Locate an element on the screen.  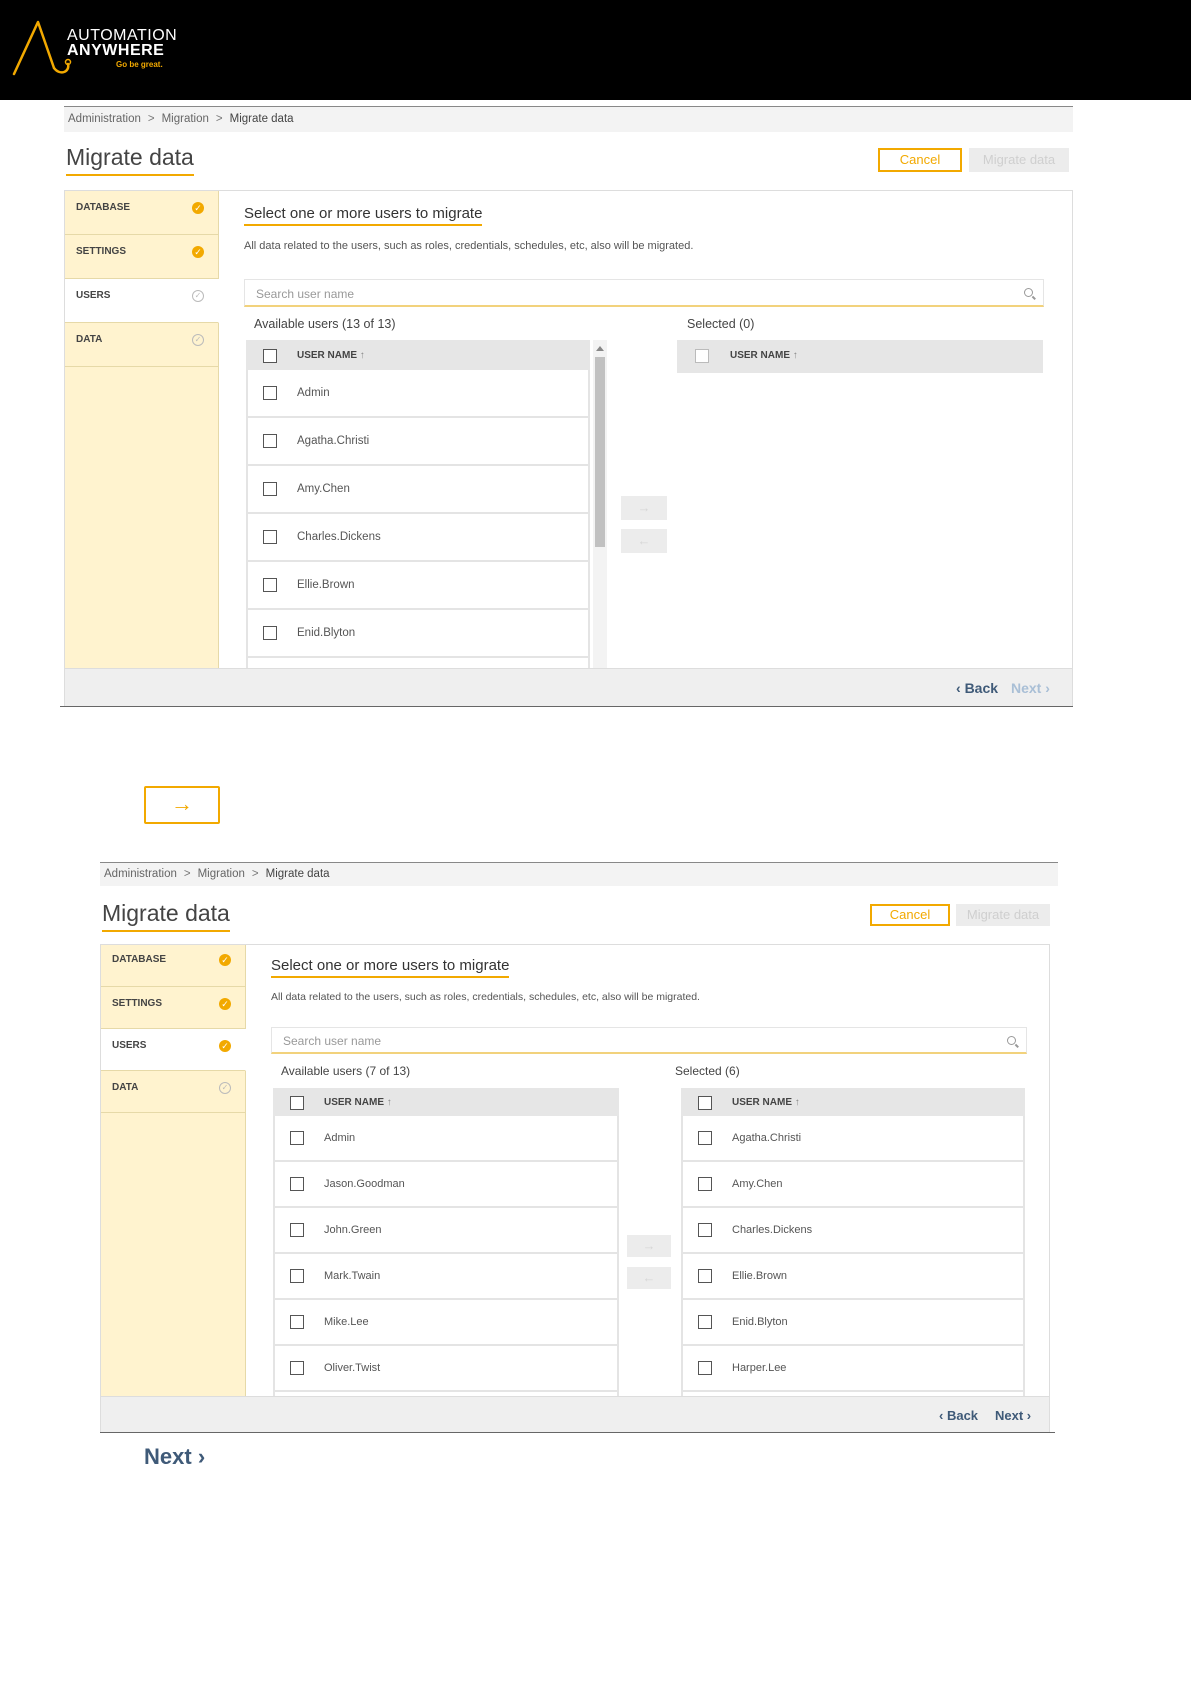
scrollbar is located at coordinates (600, 523).